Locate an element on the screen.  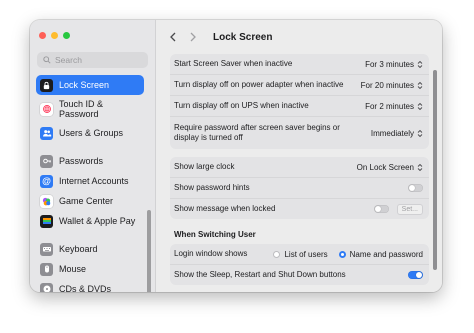
back-button is located at coordinates (173, 37).